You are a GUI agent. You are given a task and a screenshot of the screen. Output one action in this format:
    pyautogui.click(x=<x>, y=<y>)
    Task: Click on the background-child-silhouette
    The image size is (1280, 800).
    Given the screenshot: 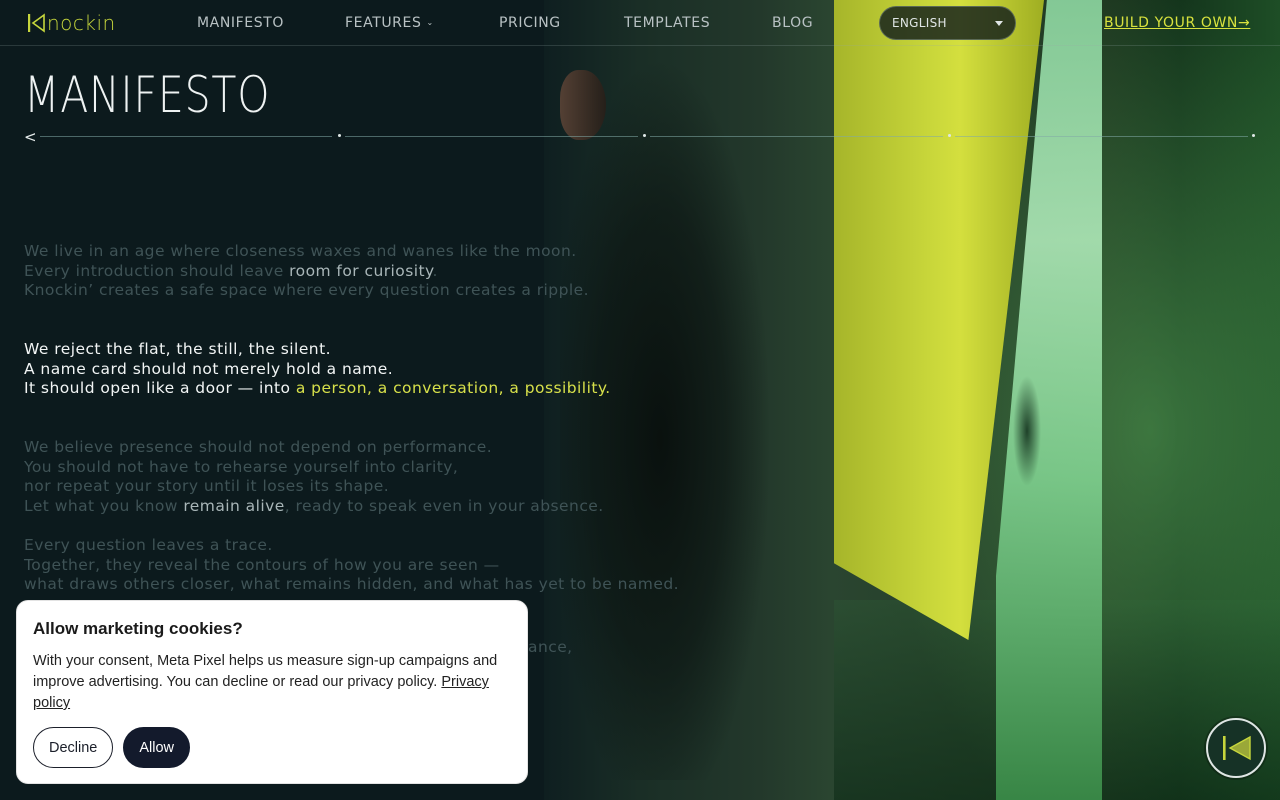 What is the action you would take?
    pyautogui.click(x=1027, y=431)
    